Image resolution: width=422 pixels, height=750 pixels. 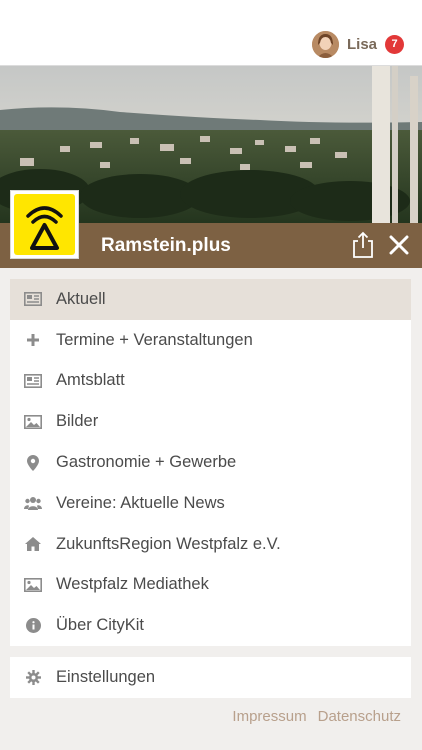 What do you see at coordinates (33, 340) in the screenshot?
I see `plus-icon` at bounding box center [33, 340].